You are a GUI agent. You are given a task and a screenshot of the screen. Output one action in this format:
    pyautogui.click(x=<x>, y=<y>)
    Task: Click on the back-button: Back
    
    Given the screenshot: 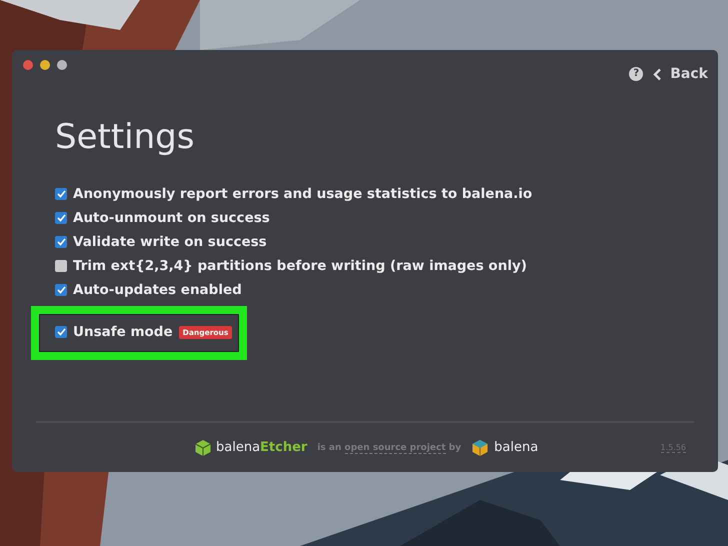 What is the action you would take?
    pyautogui.click(x=680, y=74)
    